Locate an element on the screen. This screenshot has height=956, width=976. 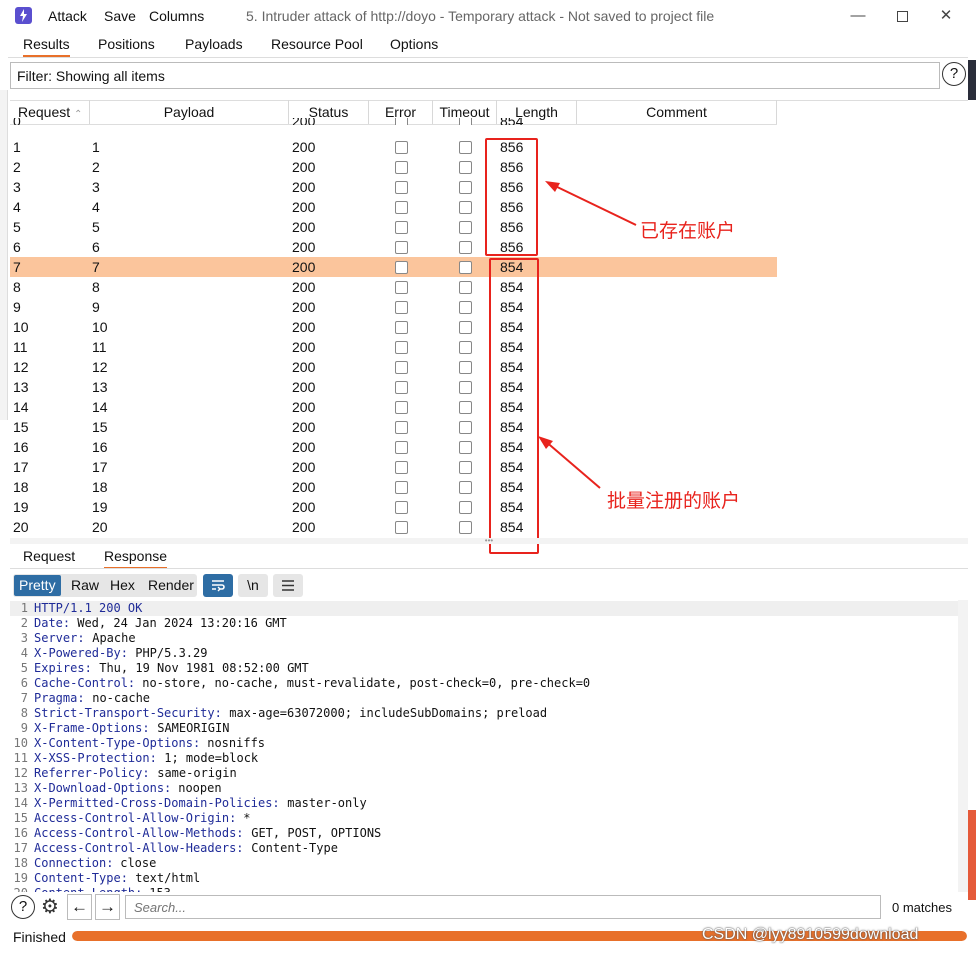
header-name: X-Download-Options: is located at coordinates (103, 788).